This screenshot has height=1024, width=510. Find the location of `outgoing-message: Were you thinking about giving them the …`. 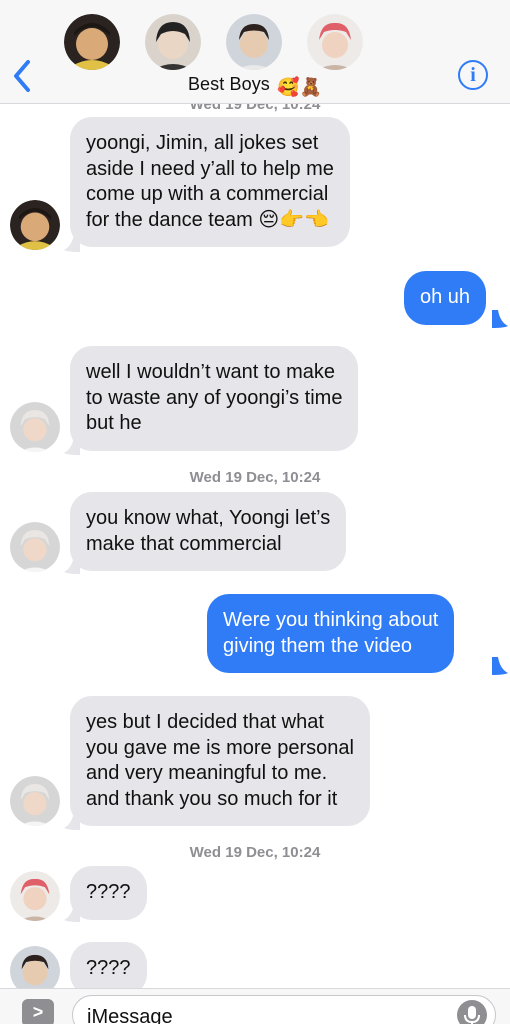

outgoing-message: Were you thinking about giving them the … is located at coordinates (331, 633).